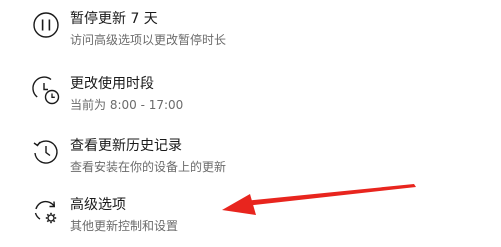  What do you see at coordinates (124, 226) in the screenshot?
I see `advanced-options-description: 其他更新控制和设置` at bounding box center [124, 226].